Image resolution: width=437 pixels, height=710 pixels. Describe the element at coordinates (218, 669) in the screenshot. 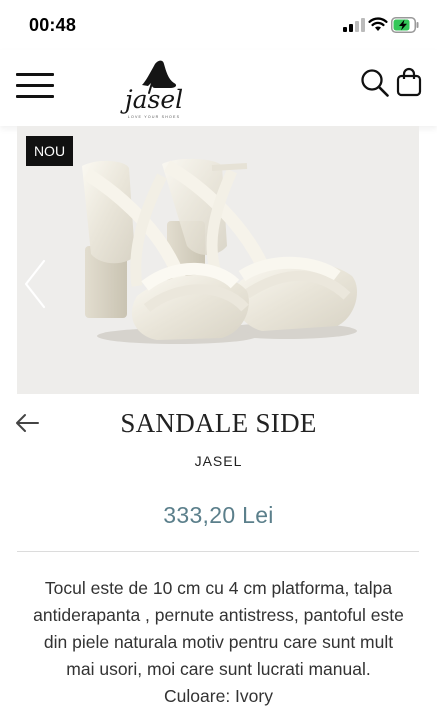

I see `description-line: mai usori, moi care sunt lucrati manual.` at that location.